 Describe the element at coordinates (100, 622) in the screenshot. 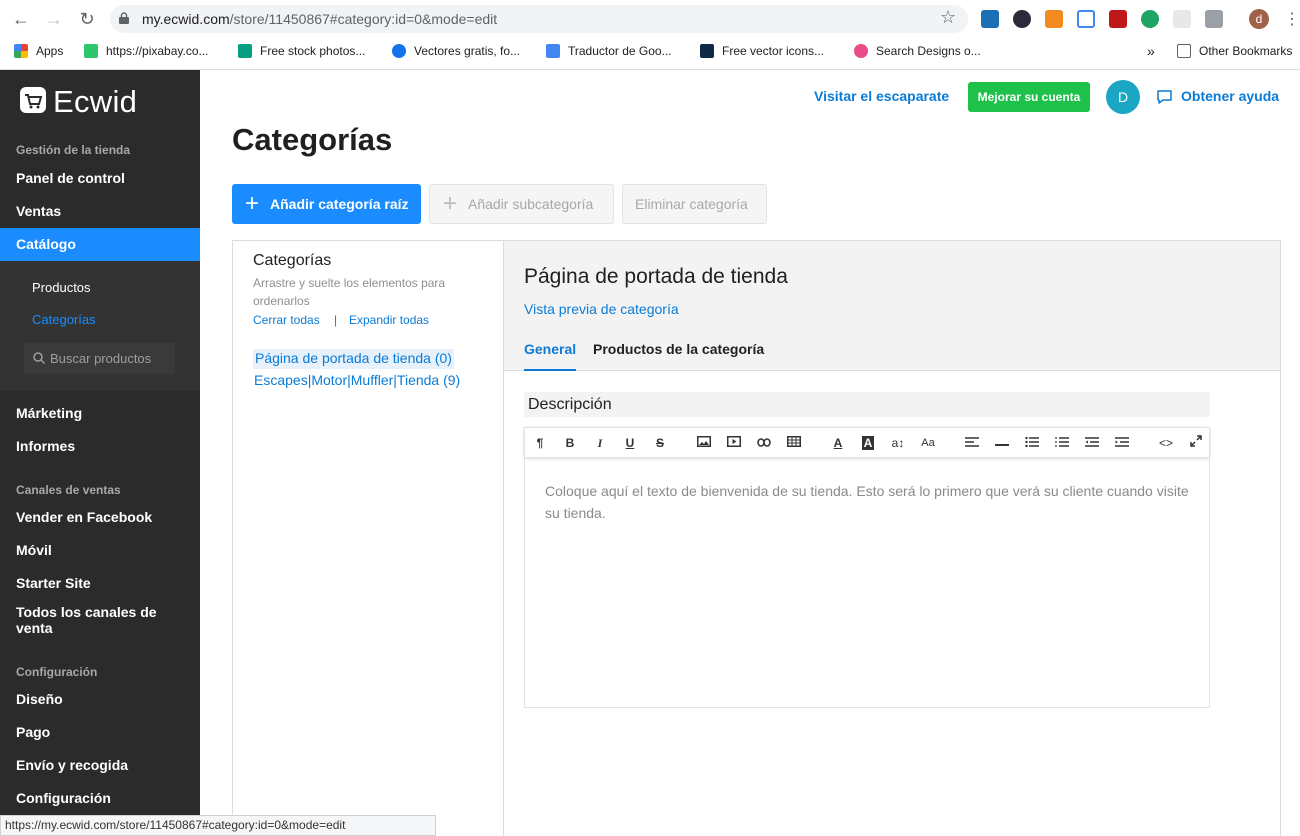

I see `sidebar-item-all-channels: Todos los canales de venta` at that location.